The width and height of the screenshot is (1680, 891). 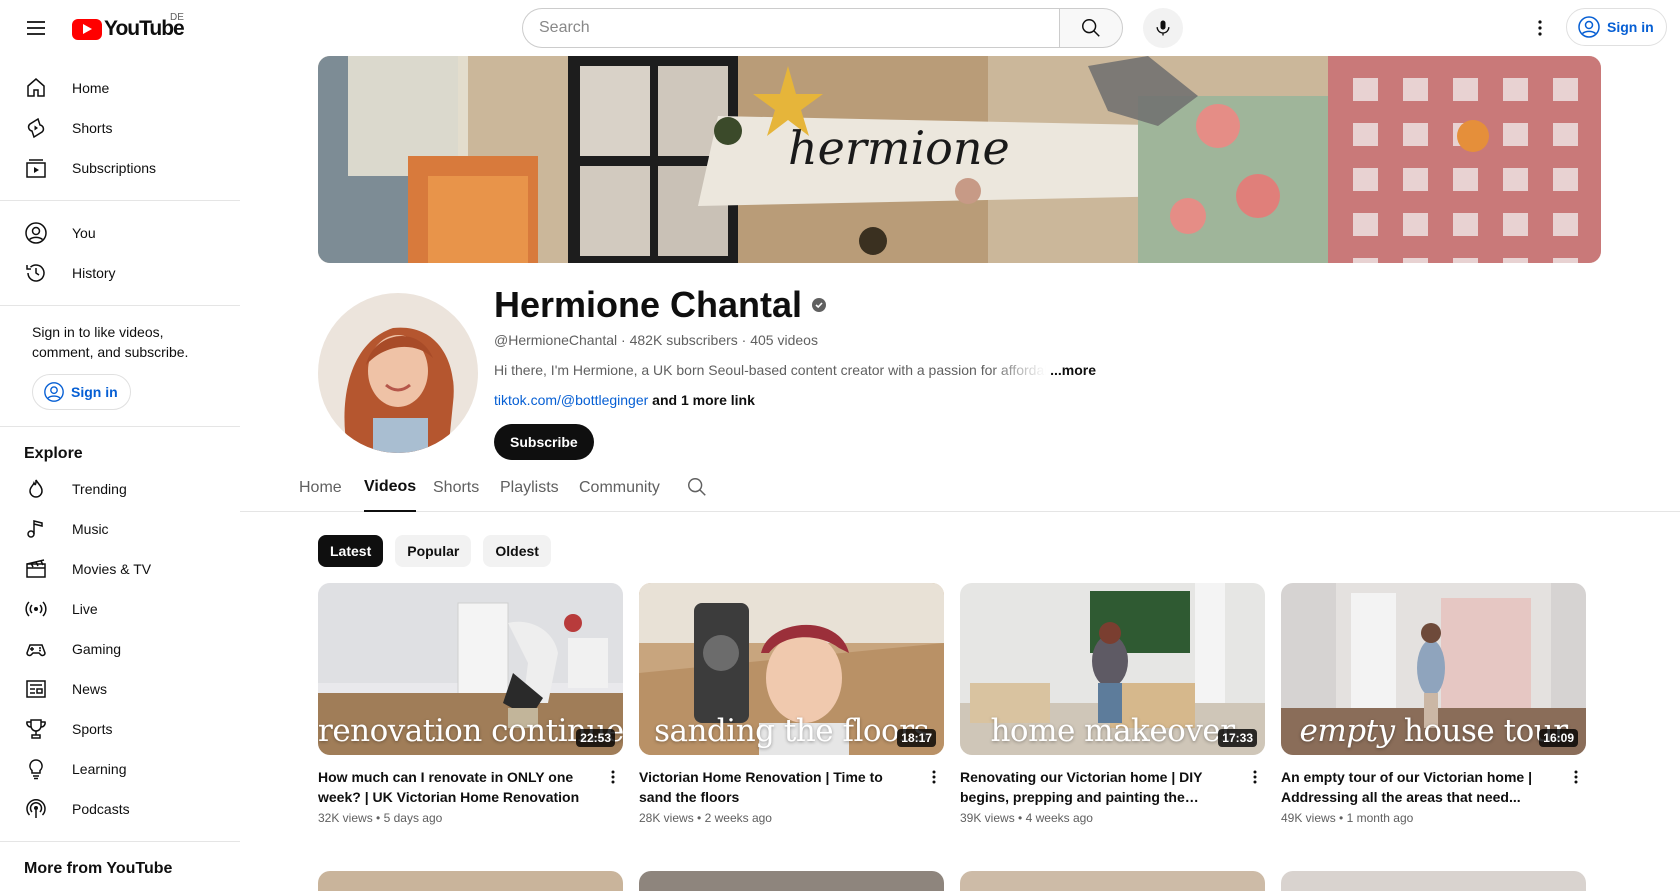 What do you see at coordinates (470, 669) in the screenshot?
I see `video-thumbnail: renovation continues 22:53` at bounding box center [470, 669].